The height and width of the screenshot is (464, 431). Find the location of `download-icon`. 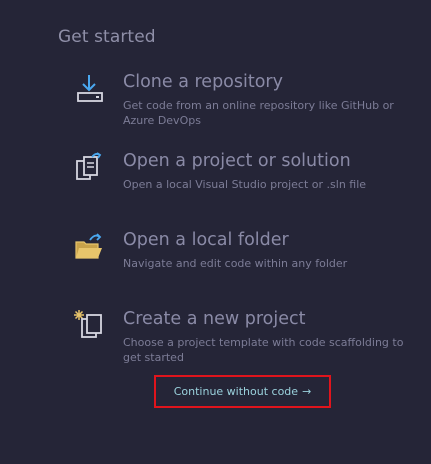

download-icon is located at coordinates (90, 92).